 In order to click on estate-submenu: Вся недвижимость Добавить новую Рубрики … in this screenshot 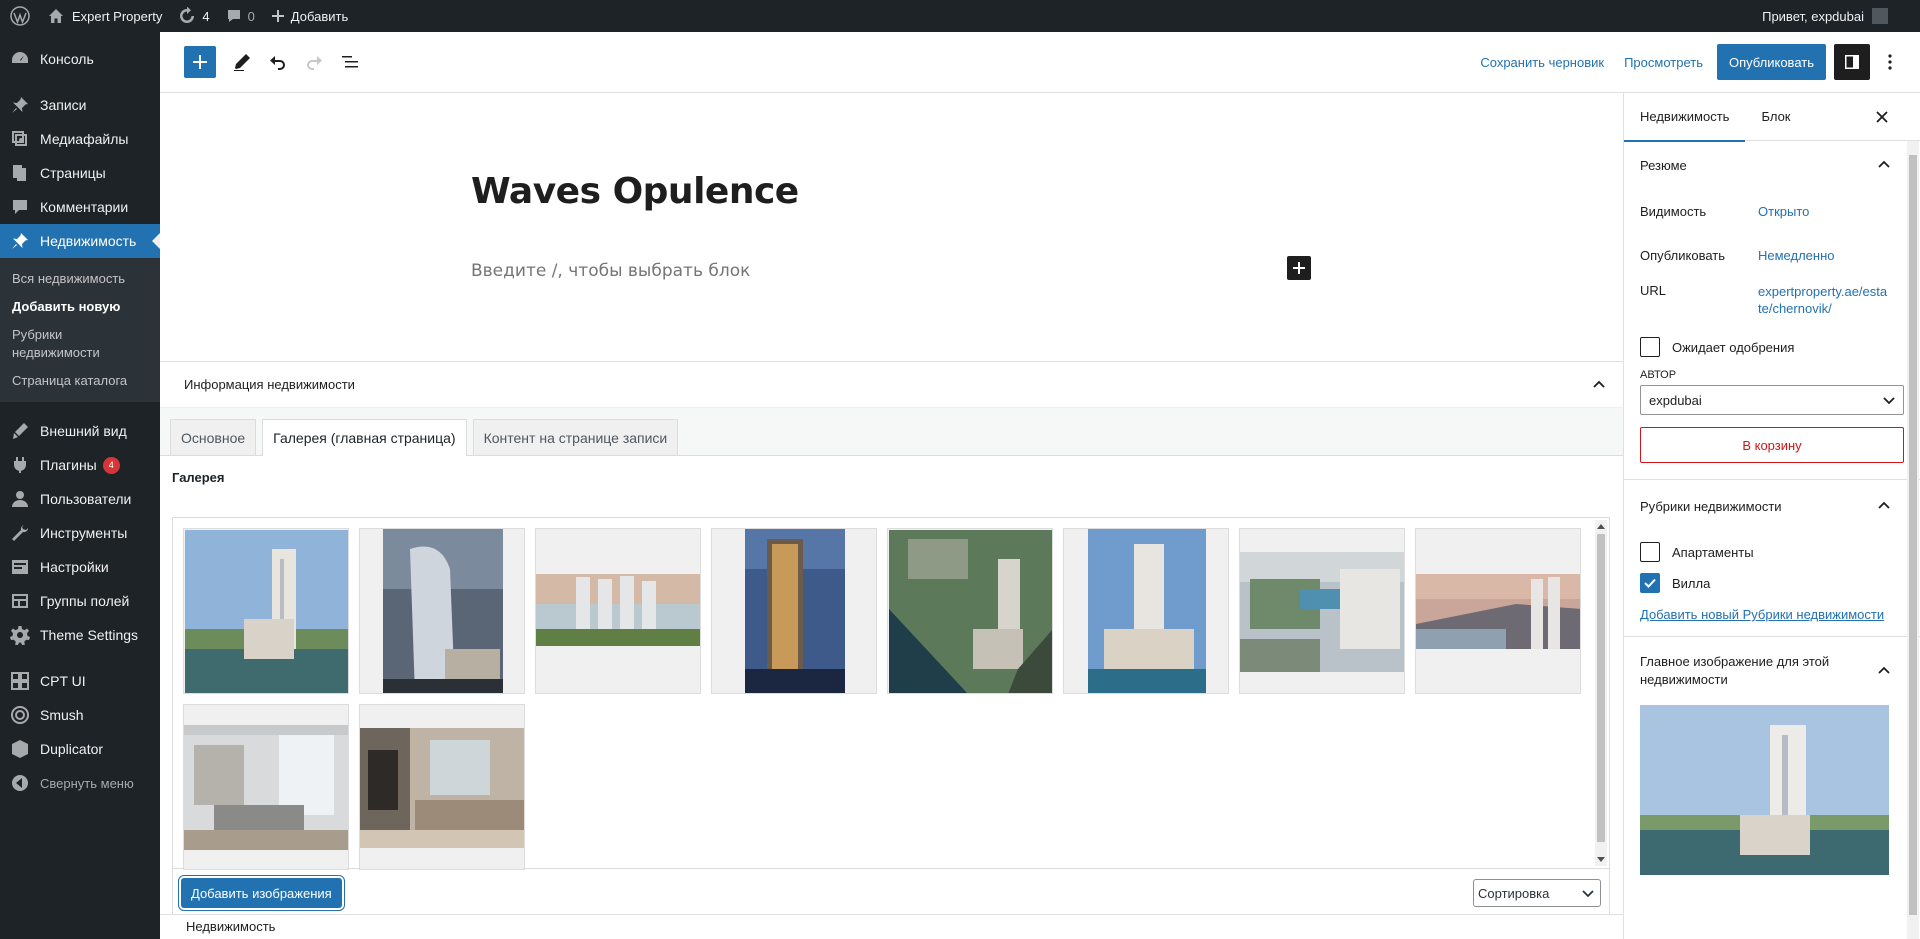, I will do `click(80, 330)`.